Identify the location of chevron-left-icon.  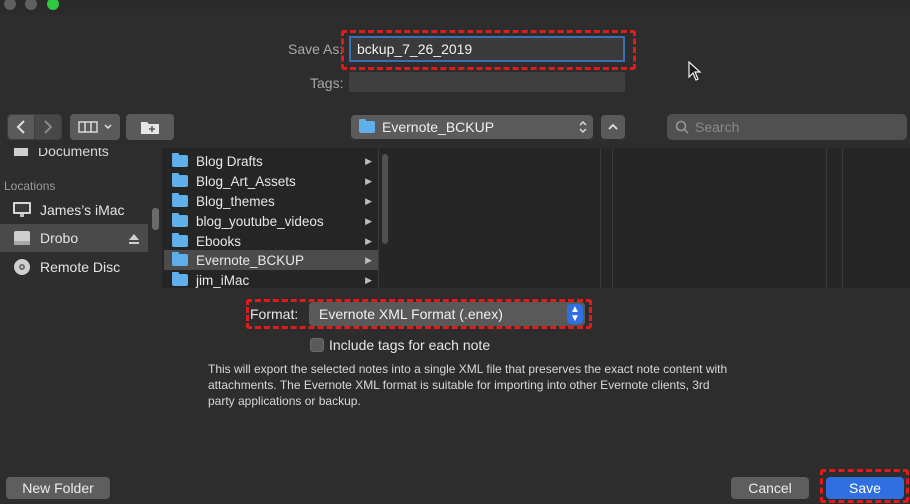
(20, 127).